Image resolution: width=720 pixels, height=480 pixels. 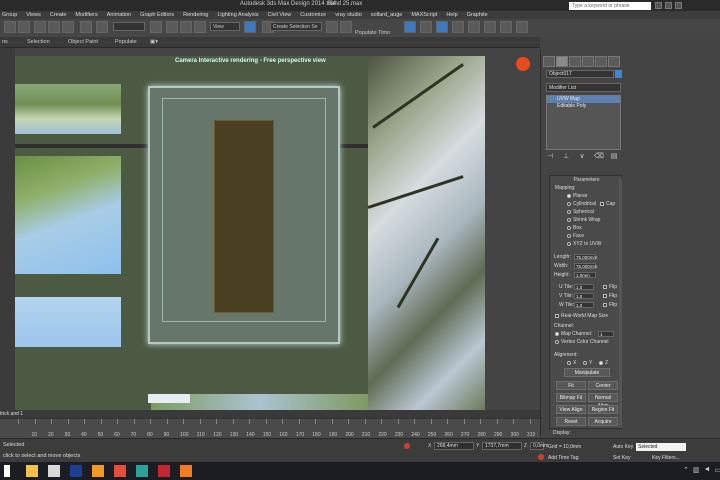 I want to click on unlink-icon, so click(x=54, y=27).